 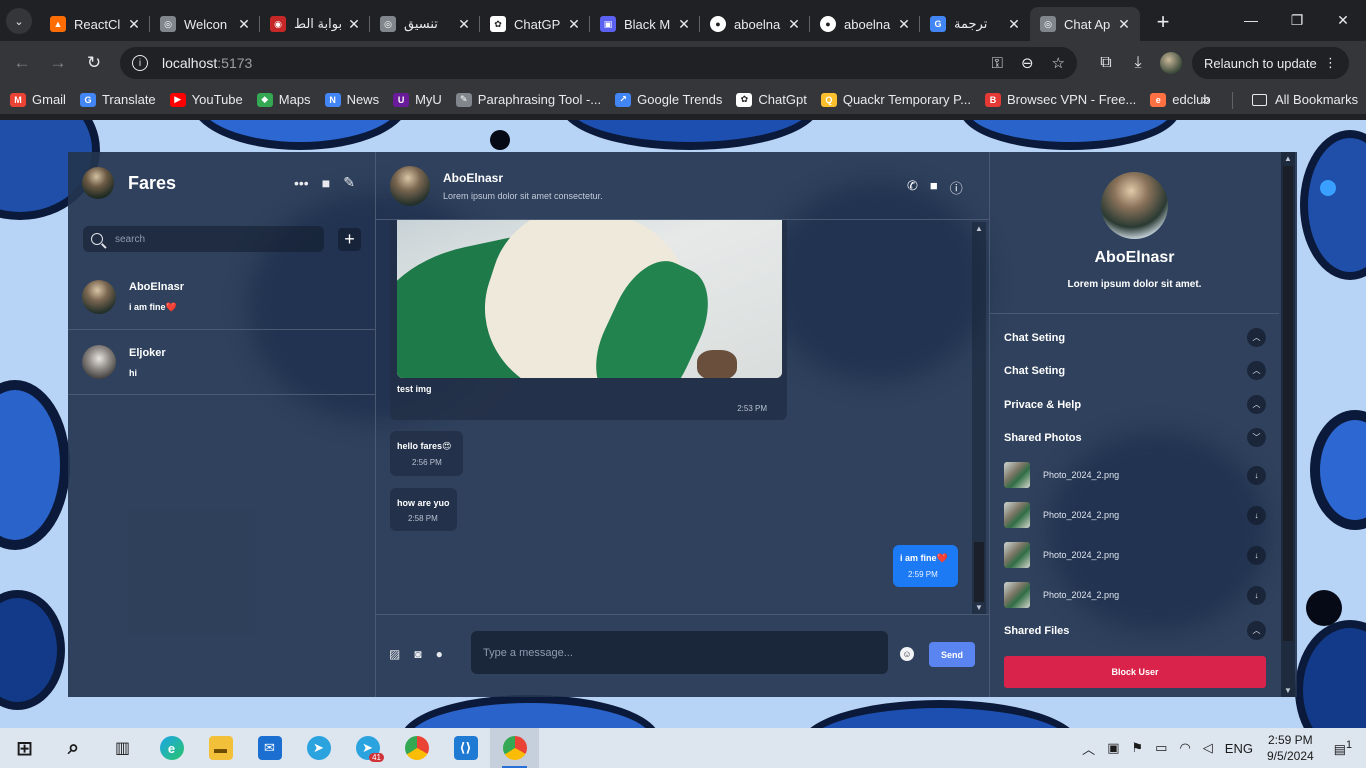 I want to click on emoji-icon: ☺, so click(x=907, y=654).